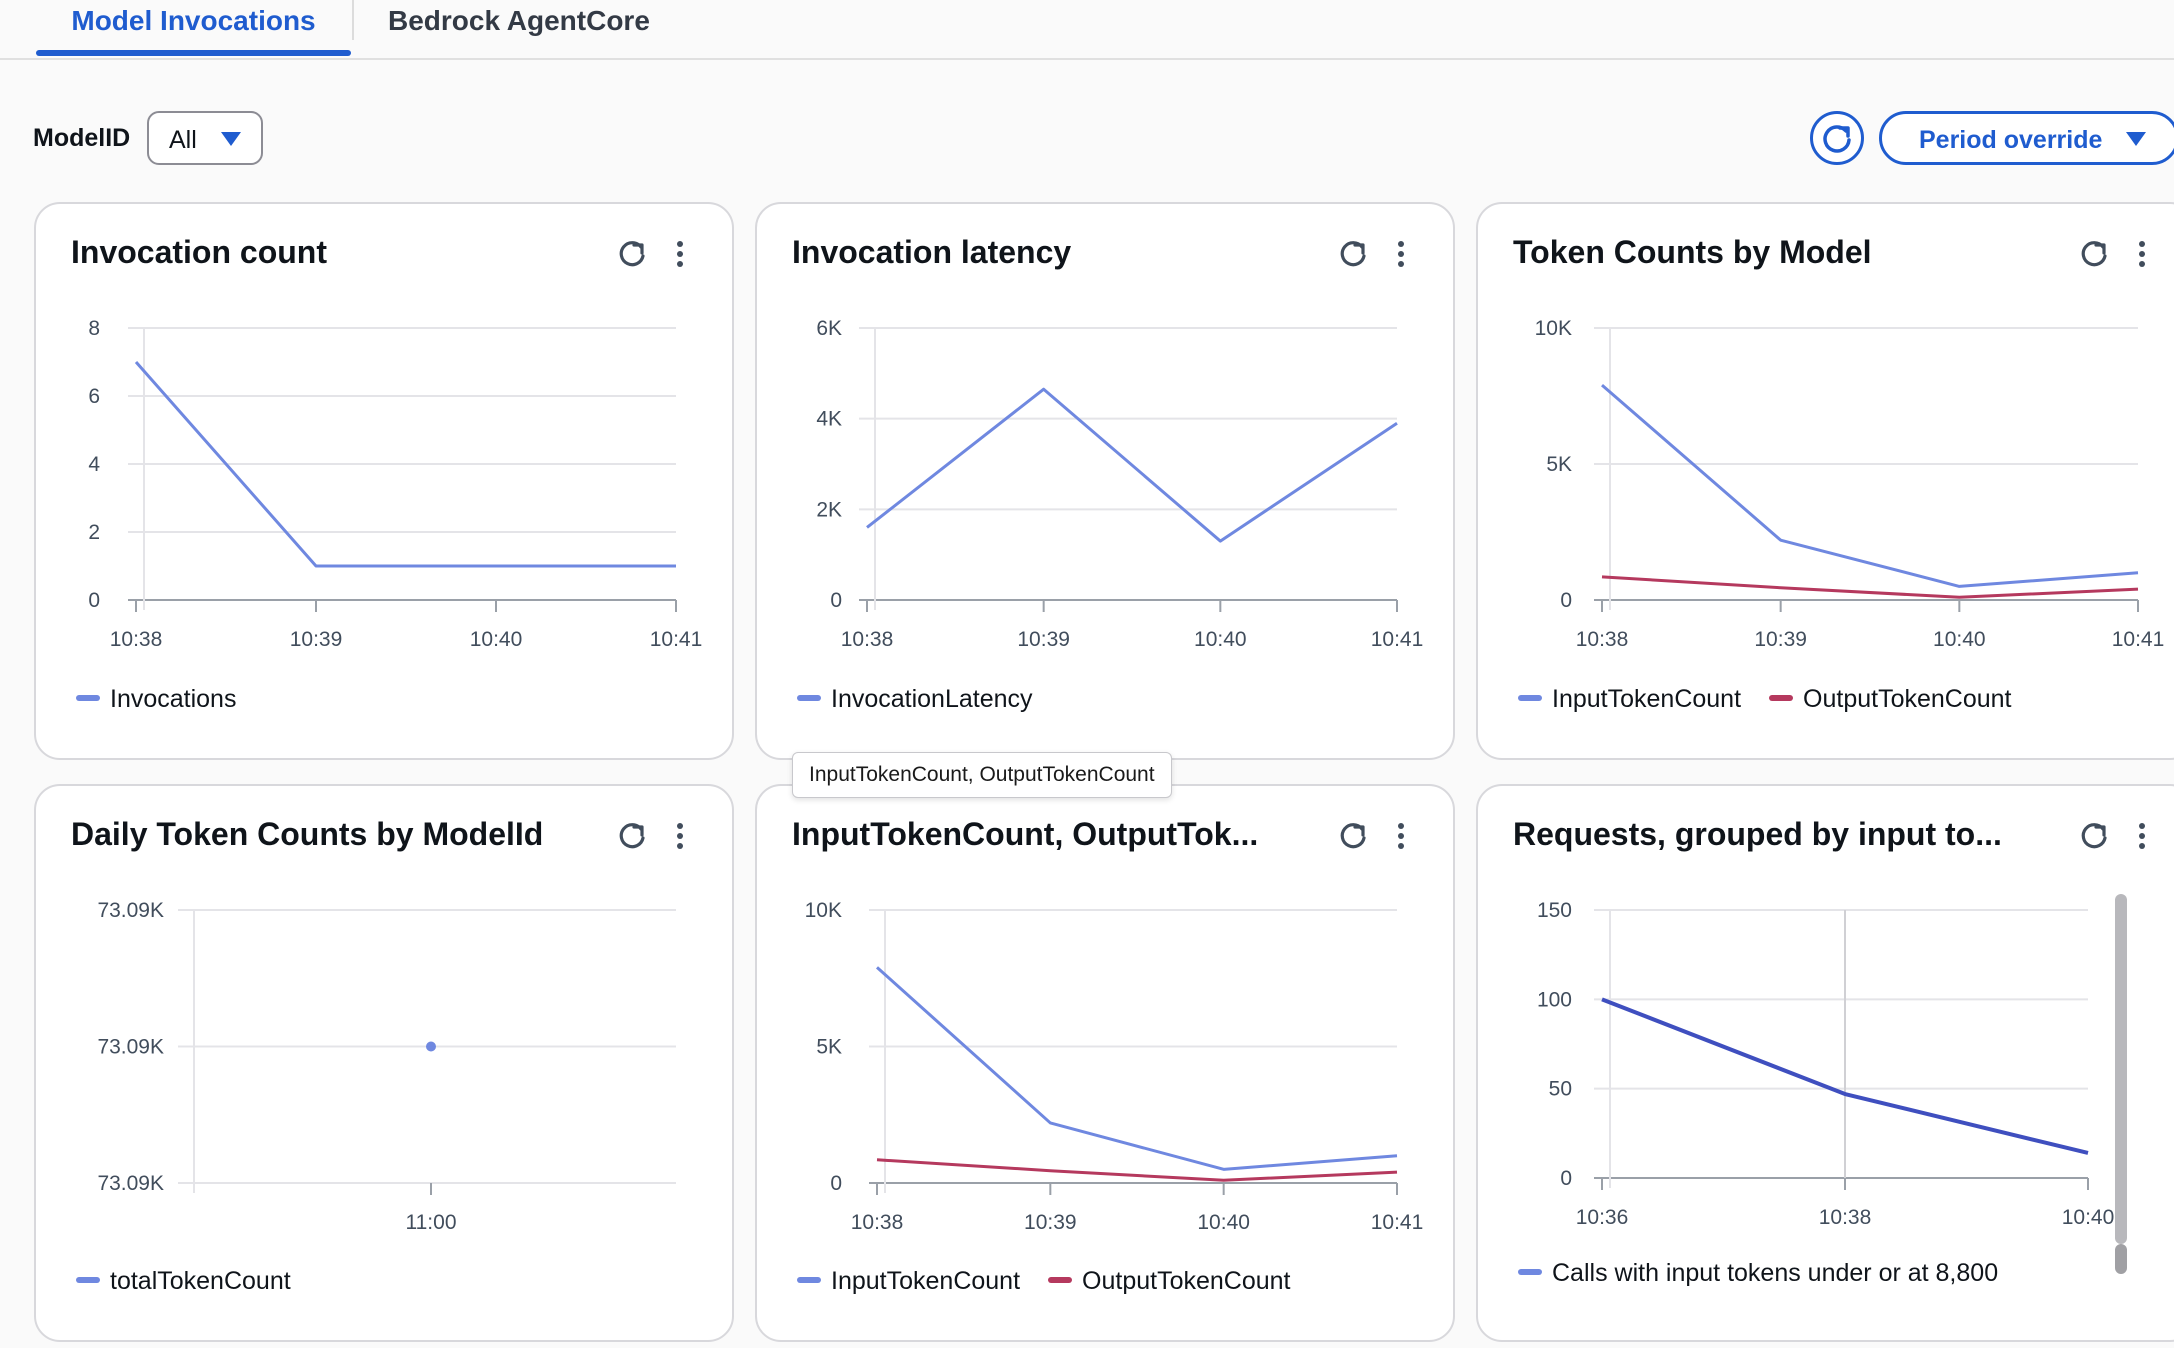  I want to click on legend-label: totalTokenCount, so click(200, 1281).